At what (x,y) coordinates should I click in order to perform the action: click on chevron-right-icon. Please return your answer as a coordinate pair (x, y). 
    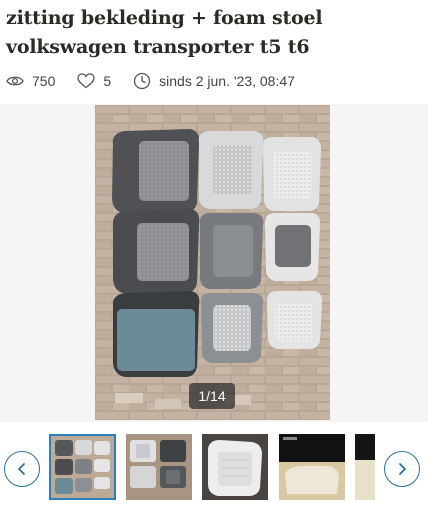
    Looking at the image, I should click on (402, 469).